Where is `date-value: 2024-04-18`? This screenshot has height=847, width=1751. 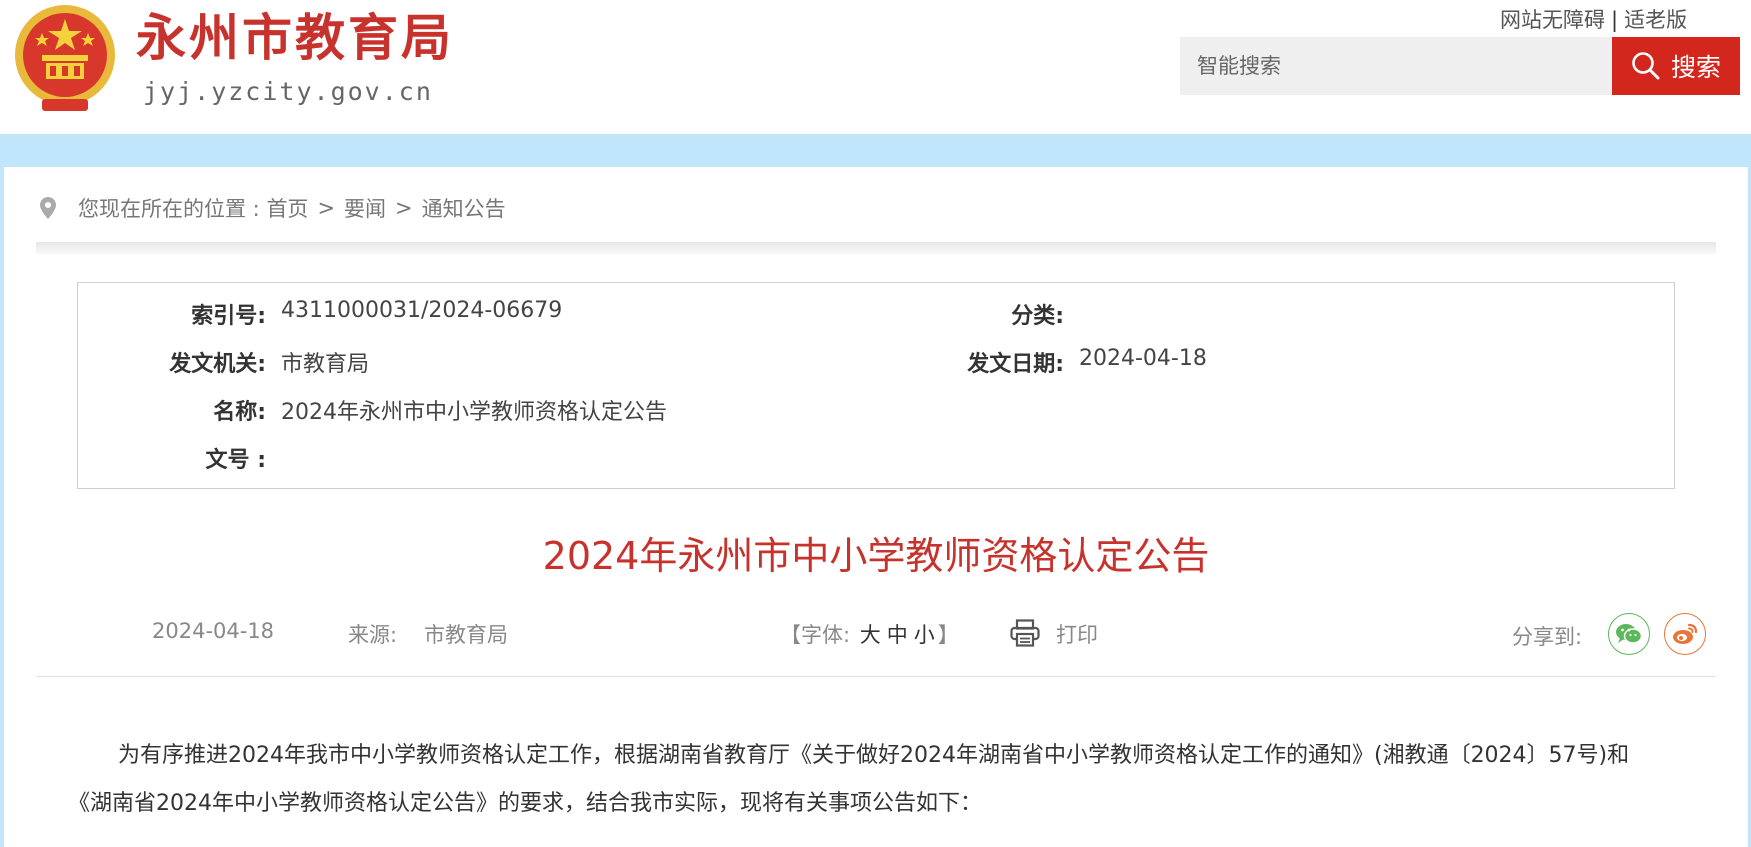 date-value: 2024-04-18 is located at coordinates (1143, 358).